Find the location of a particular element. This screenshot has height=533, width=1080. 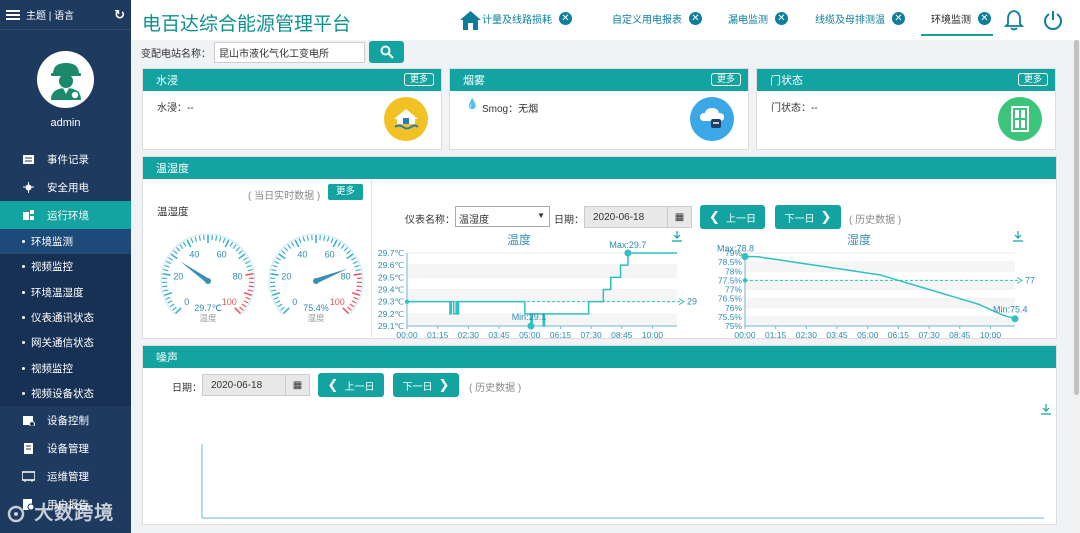

date-input: 2020-06-18 ▦ is located at coordinates (638, 217).